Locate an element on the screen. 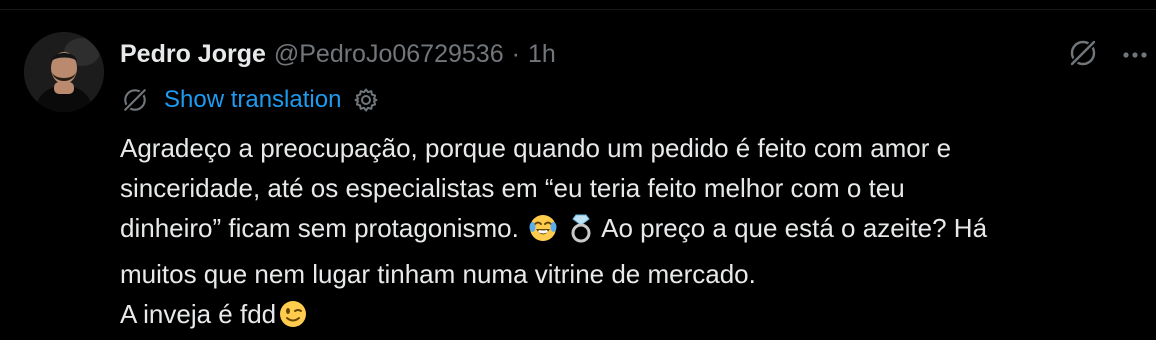 The image size is (1156, 340). winking-face-icon is located at coordinates (293, 319).